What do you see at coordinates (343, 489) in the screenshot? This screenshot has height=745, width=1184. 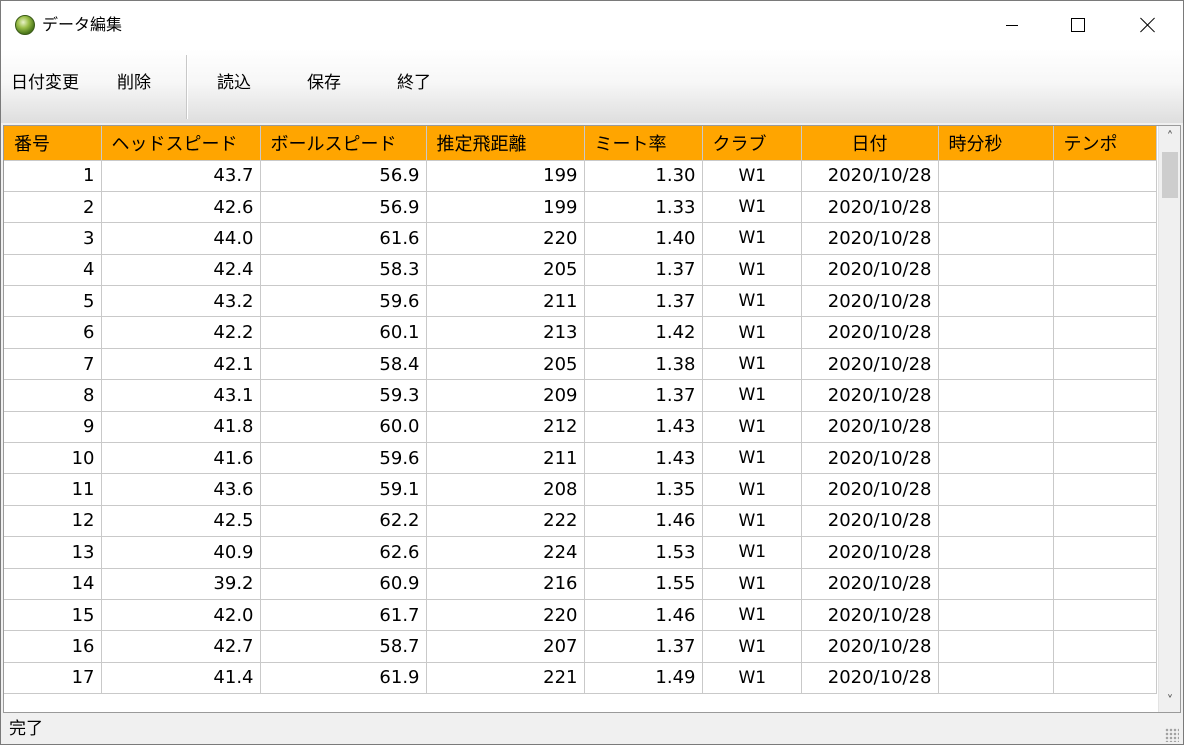 I see `cell-ball-speed: 59.1` at bounding box center [343, 489].